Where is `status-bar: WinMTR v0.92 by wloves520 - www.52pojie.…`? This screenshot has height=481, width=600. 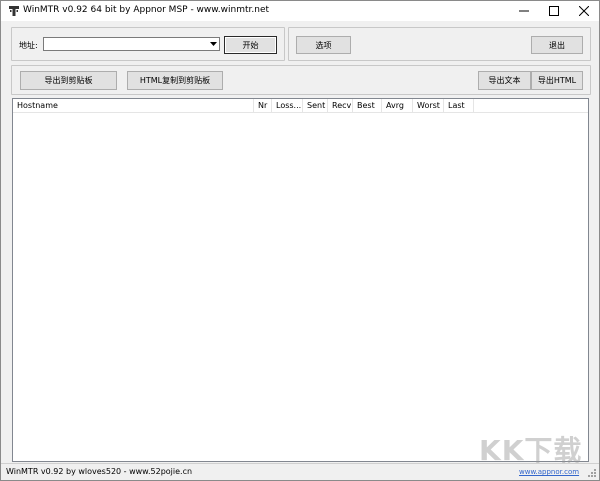
status-bar: WinMTR v0.92 by wloves520 - www.52pojie.… is located at coordinates (300, 471).